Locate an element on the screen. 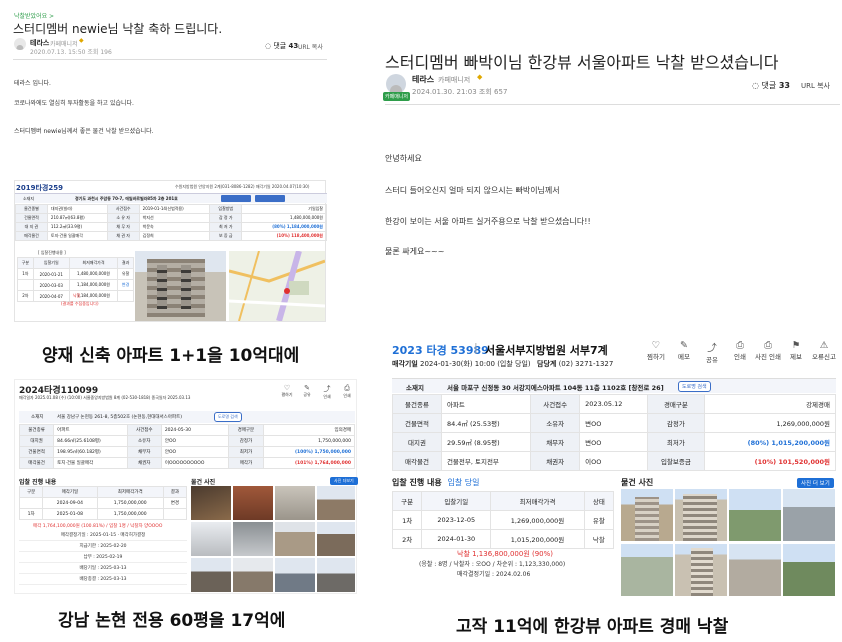 The width and height of the screenshot is (842, 642). progress-link: 입찰 당일 is located at coordinates (464, 482).